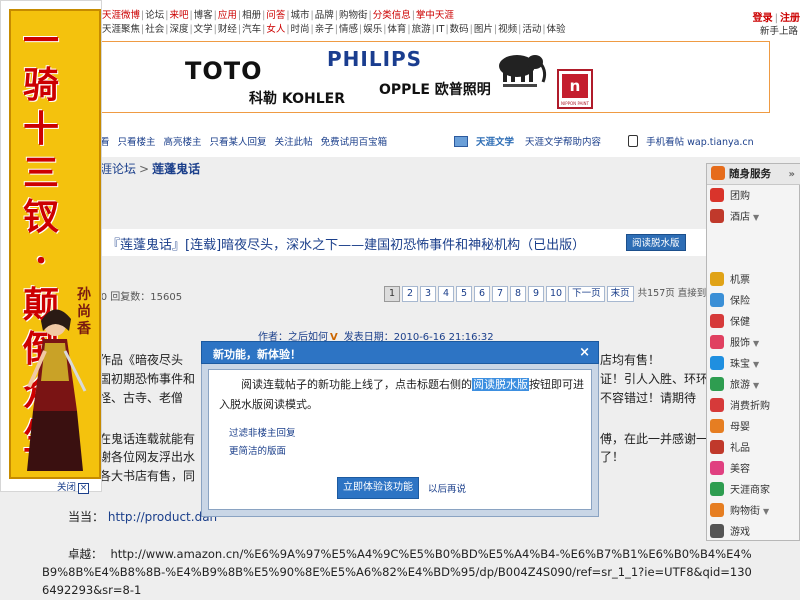  What do you see at coordinates (753, 490) in the screenshot?
I see `service-item: 天涯商家` at bounding box center [753, 490].